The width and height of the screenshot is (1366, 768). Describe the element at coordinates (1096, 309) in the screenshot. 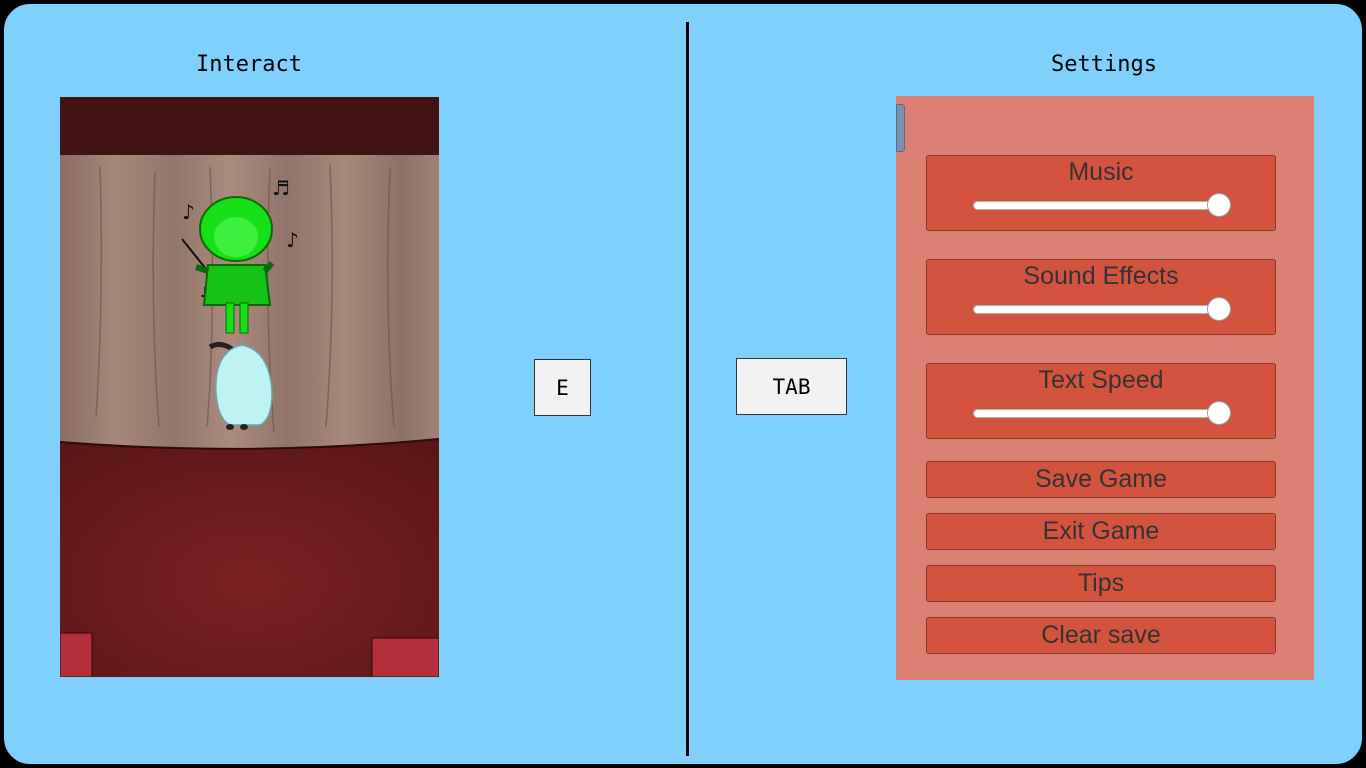

I see `sound-effects-slider-track` at that location.